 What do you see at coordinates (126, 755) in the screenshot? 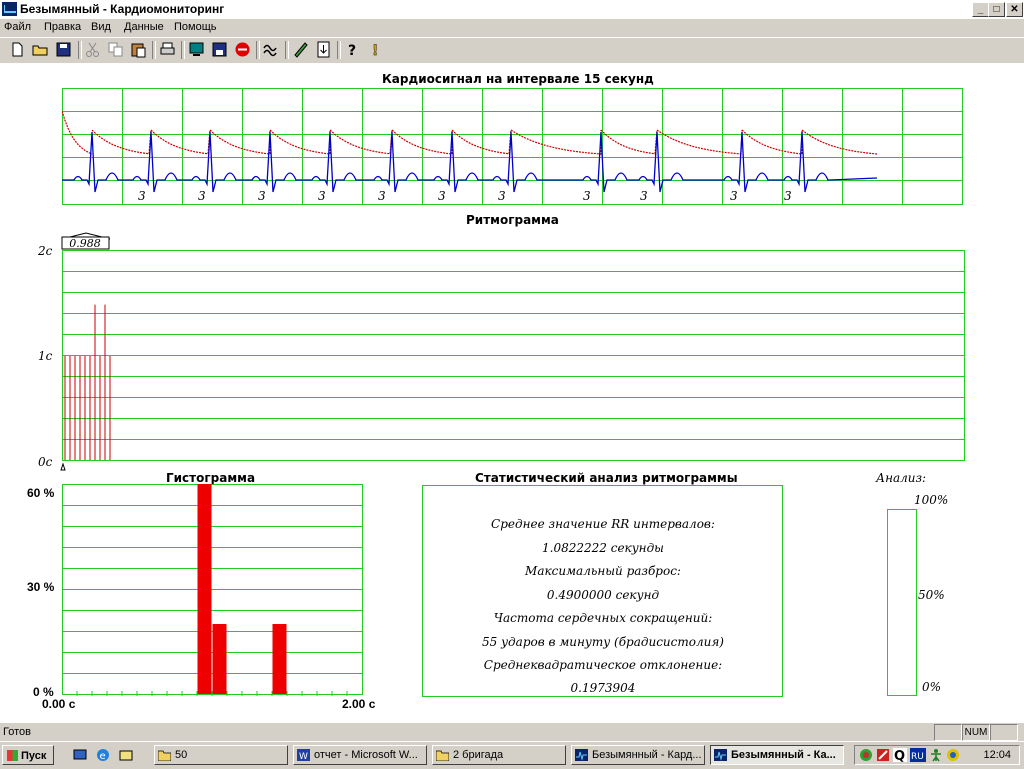
I see `outlook-express-icon` at bounding box center [126, 755].